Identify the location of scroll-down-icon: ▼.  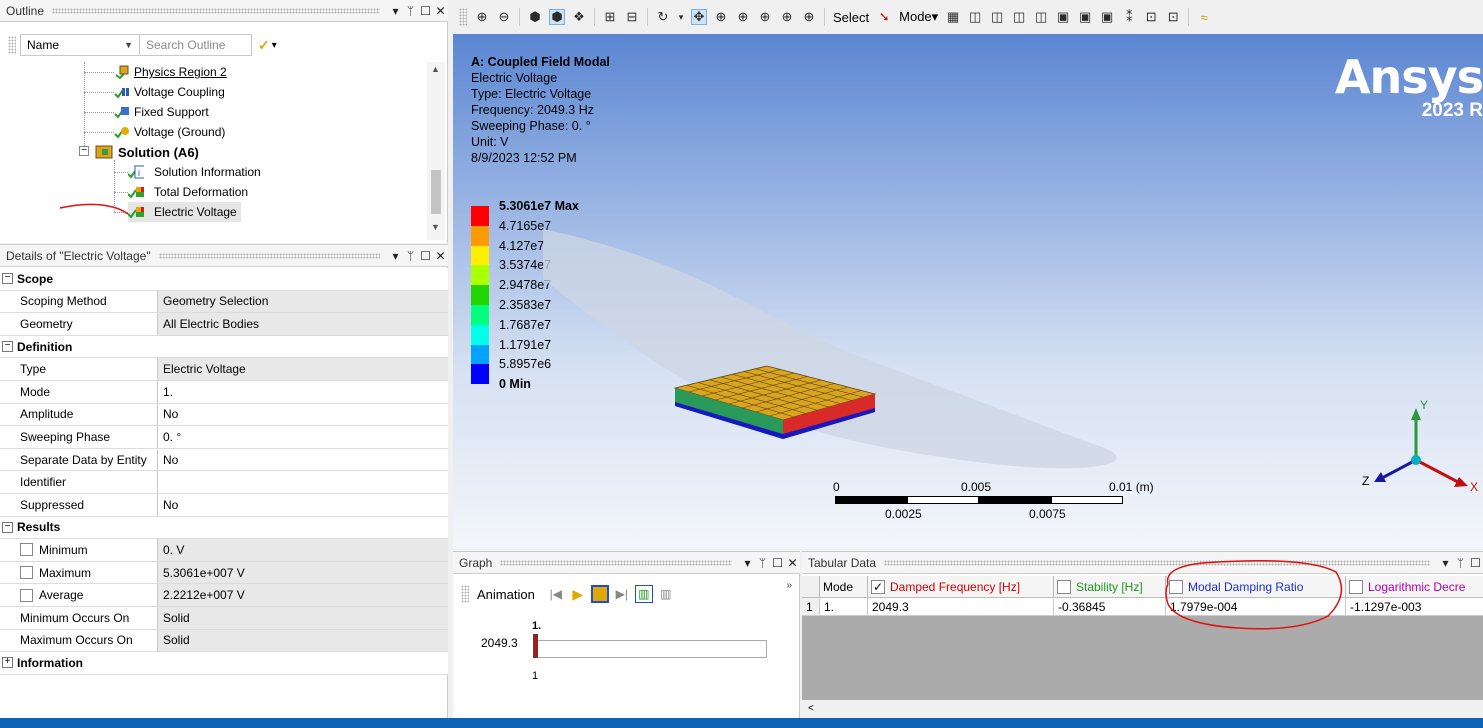
(435, 227).